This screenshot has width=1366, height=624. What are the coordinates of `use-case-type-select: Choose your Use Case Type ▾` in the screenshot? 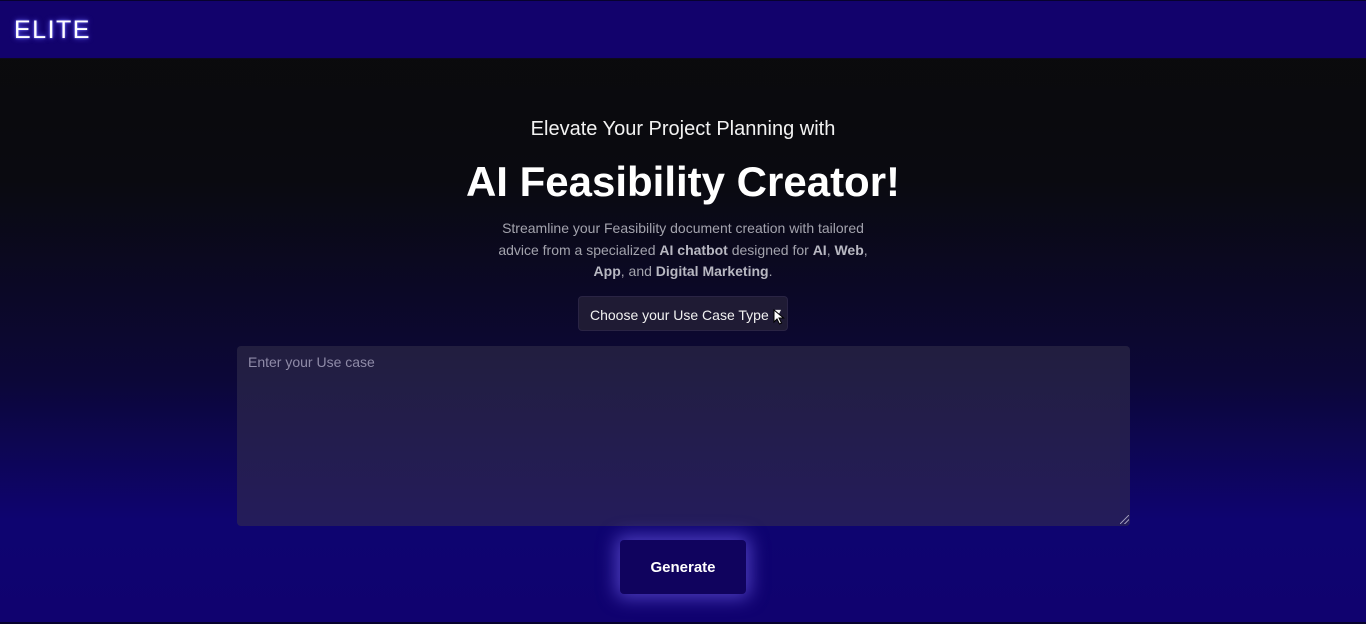 It's located at (683, 313).